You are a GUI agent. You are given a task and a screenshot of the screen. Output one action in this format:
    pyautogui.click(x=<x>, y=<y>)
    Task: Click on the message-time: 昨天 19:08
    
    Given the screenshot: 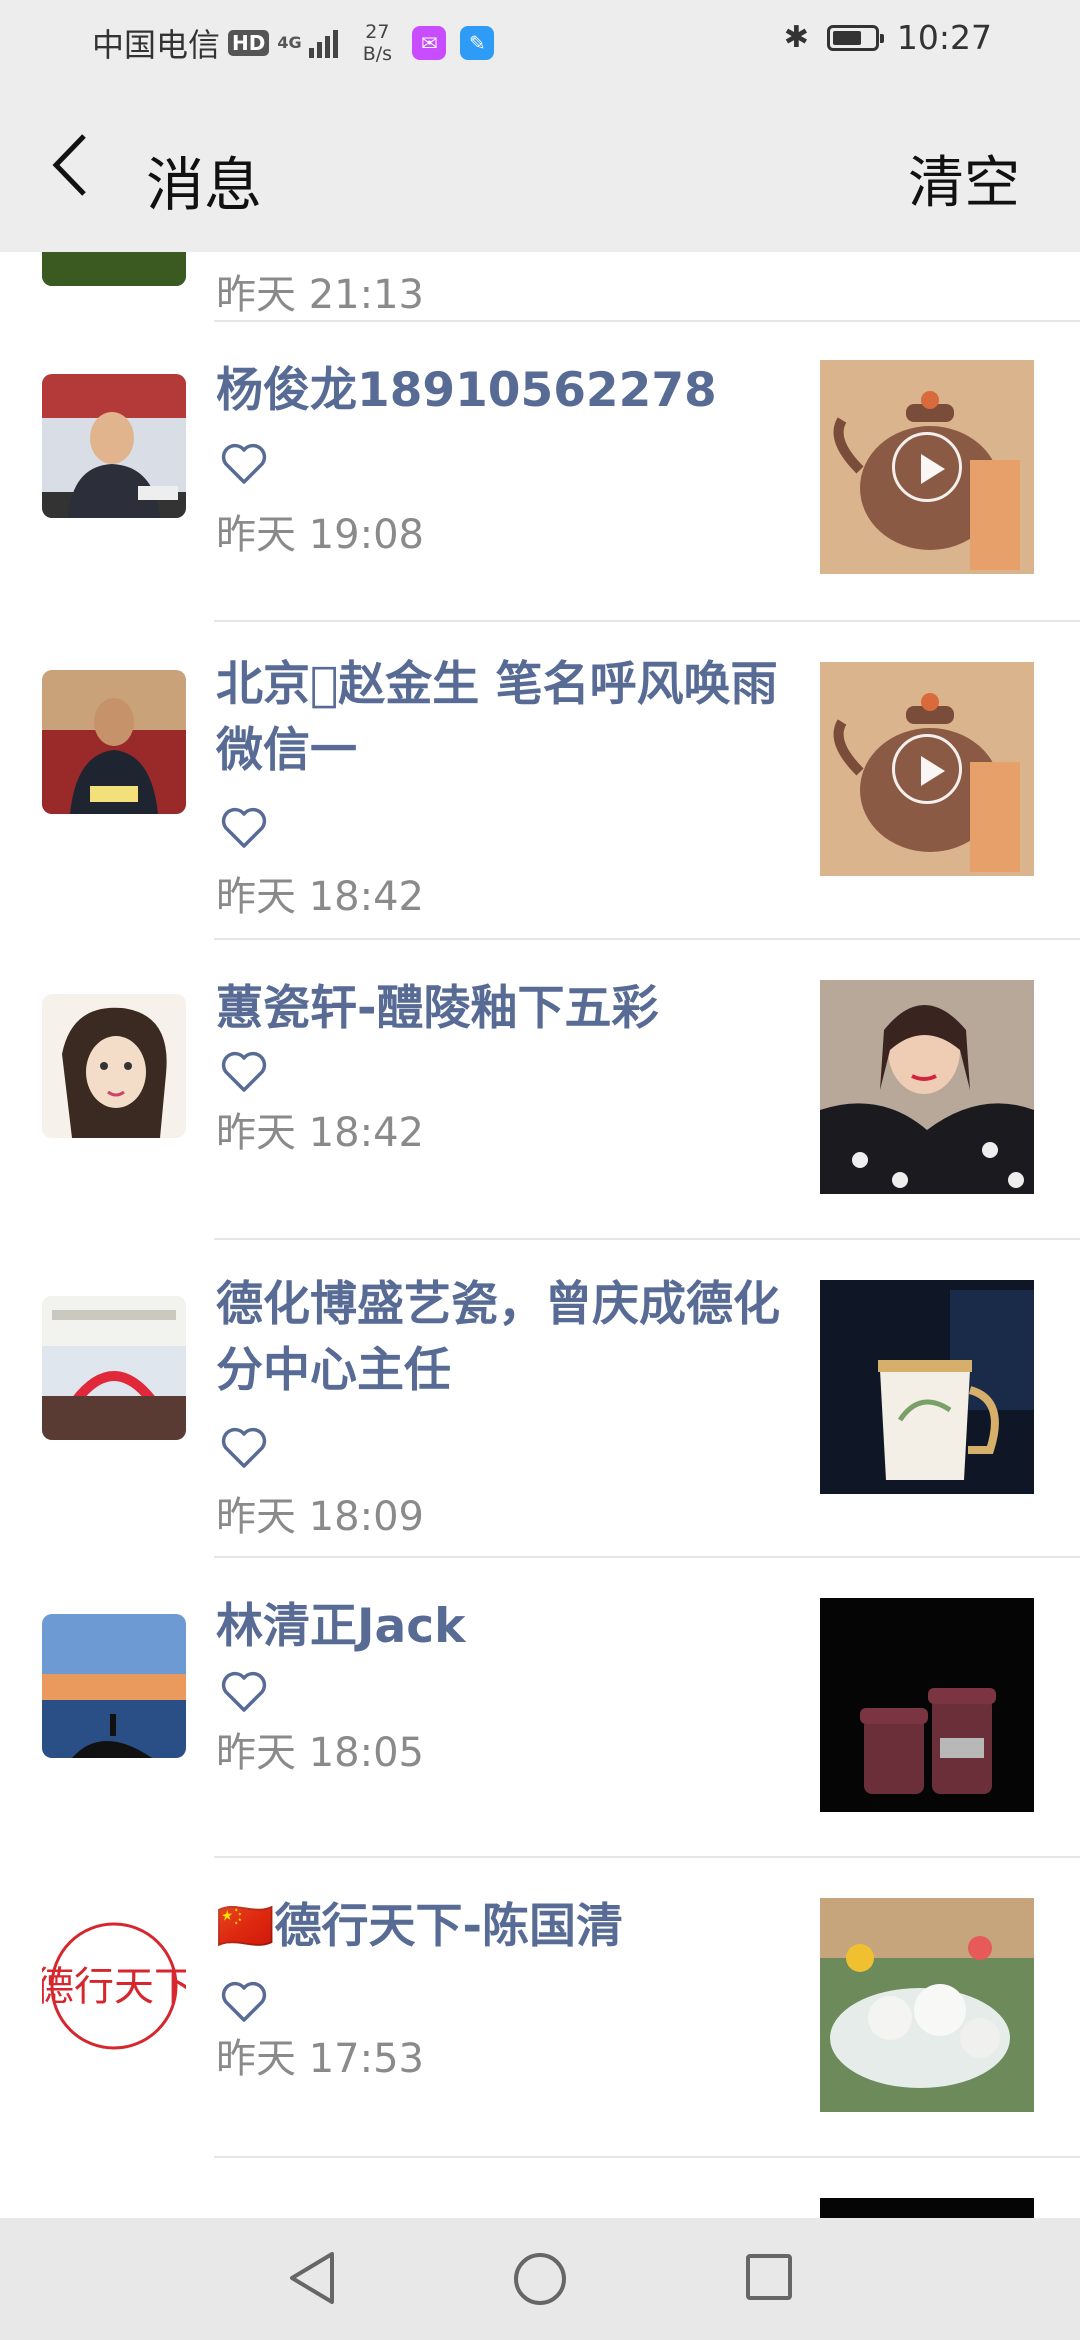 What is the action you would take?
    pyautogui.click(x=320, y=535)
    